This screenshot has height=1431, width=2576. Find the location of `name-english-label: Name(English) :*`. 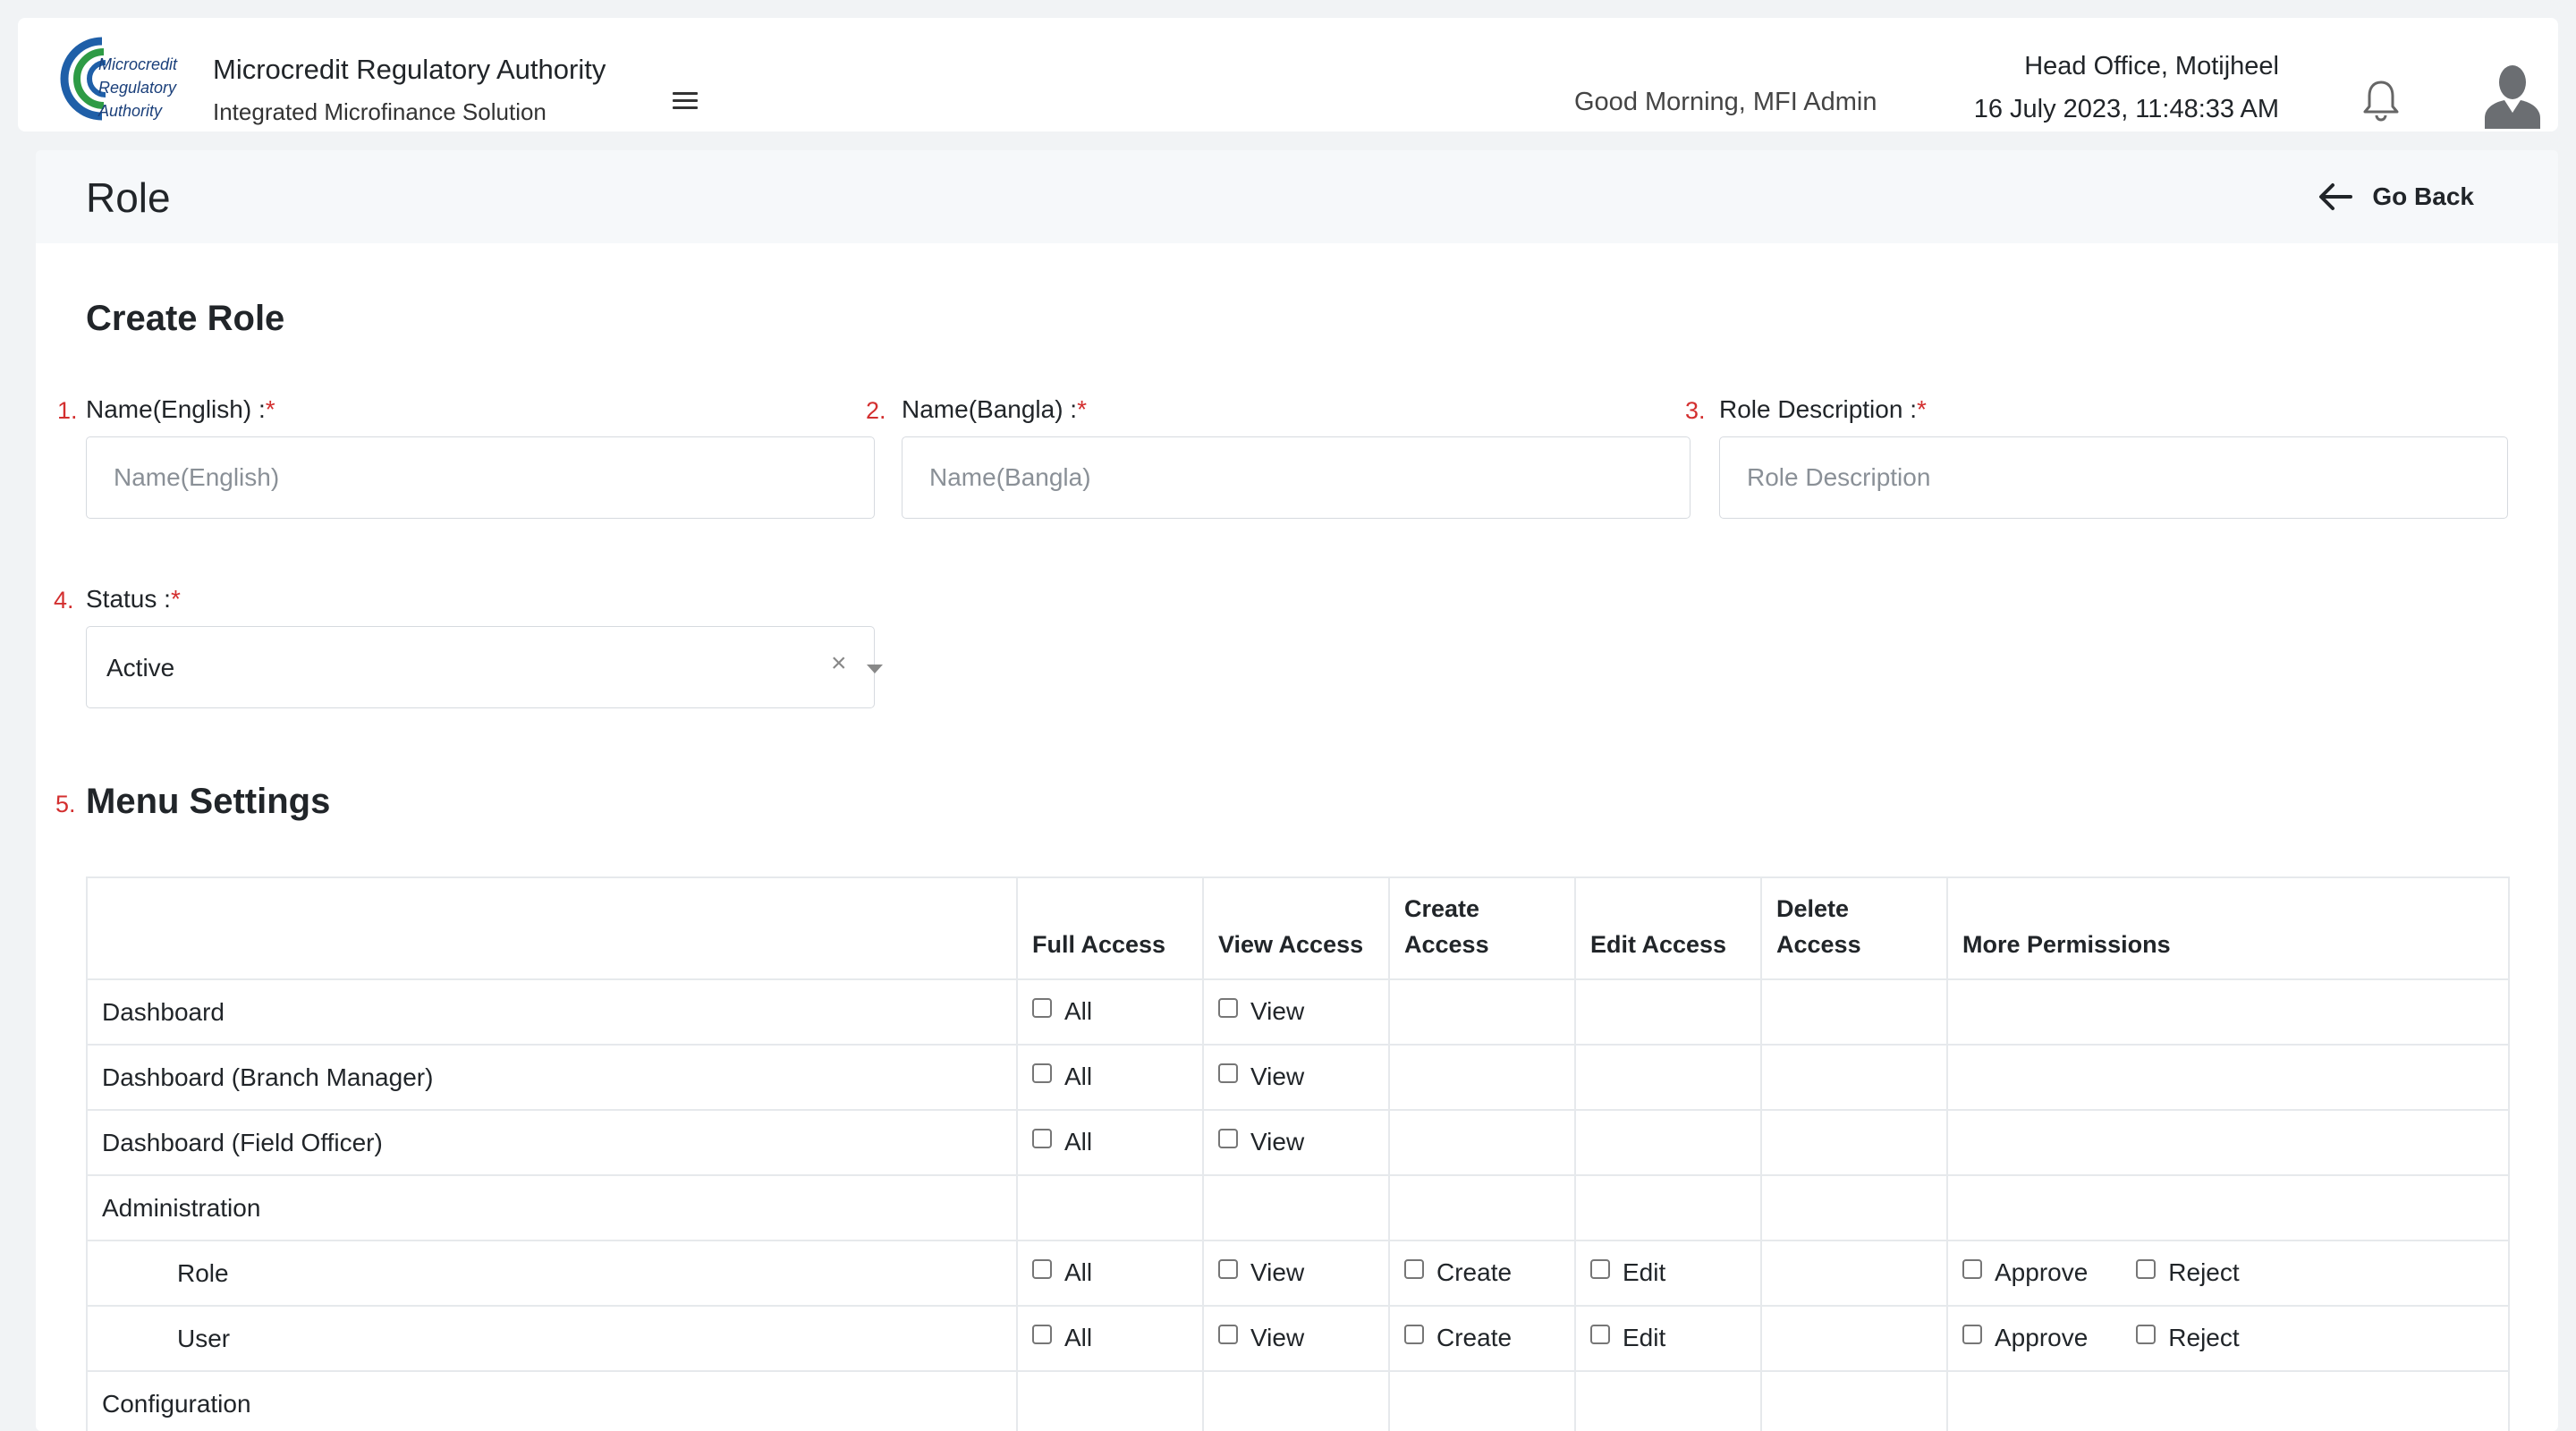

name-english-label: Name(English) :* is located at coordinates (180, 409).